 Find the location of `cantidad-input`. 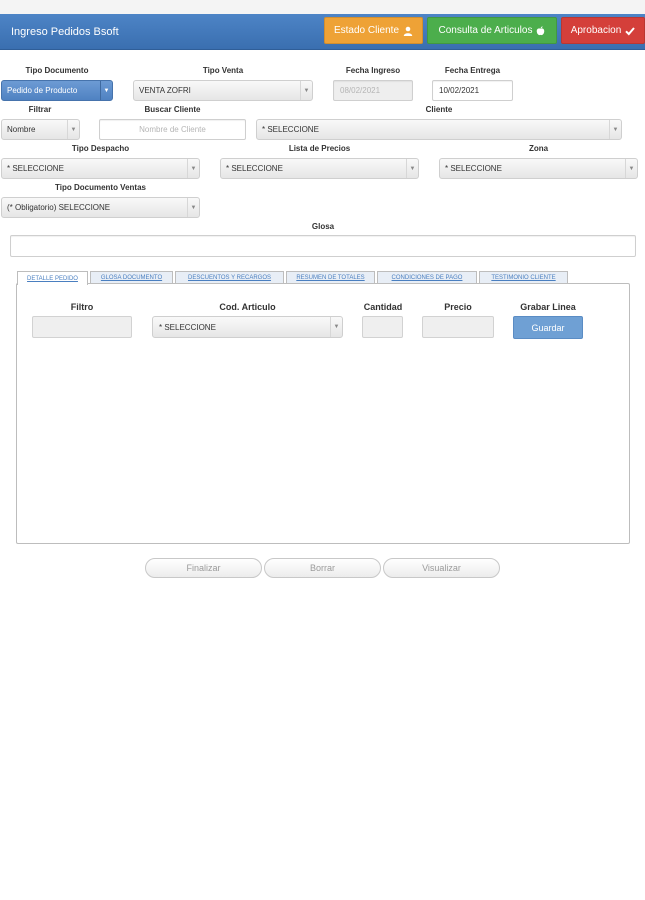

cantidad-input is located at coordinates (382, 327).